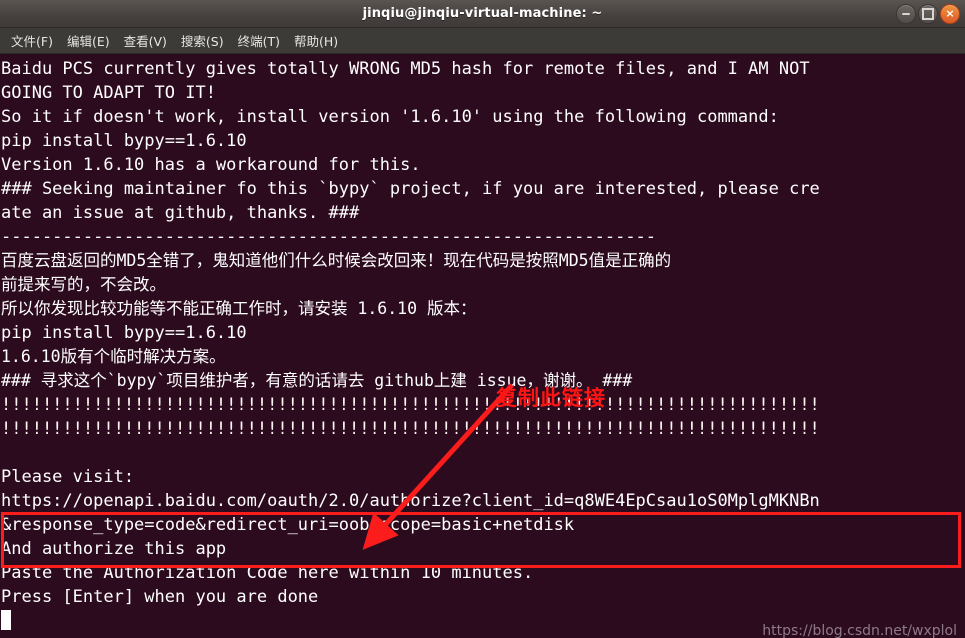 The width and height of the screenshot is (965, 638). I want to click on window-title: jinqiu@jinqiu-virtual-machine: ~, so click(482, 13).